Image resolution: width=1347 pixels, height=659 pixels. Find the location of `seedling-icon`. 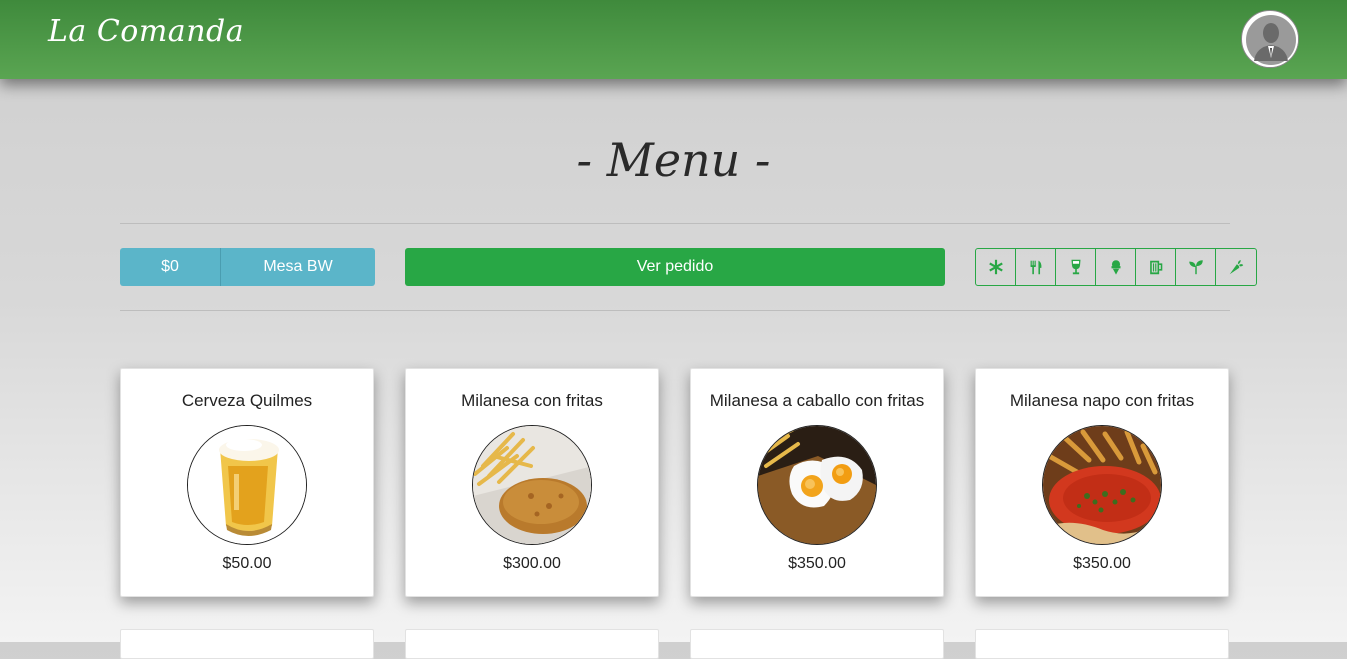

seedling-icon is located at coordinates (1195, 267).